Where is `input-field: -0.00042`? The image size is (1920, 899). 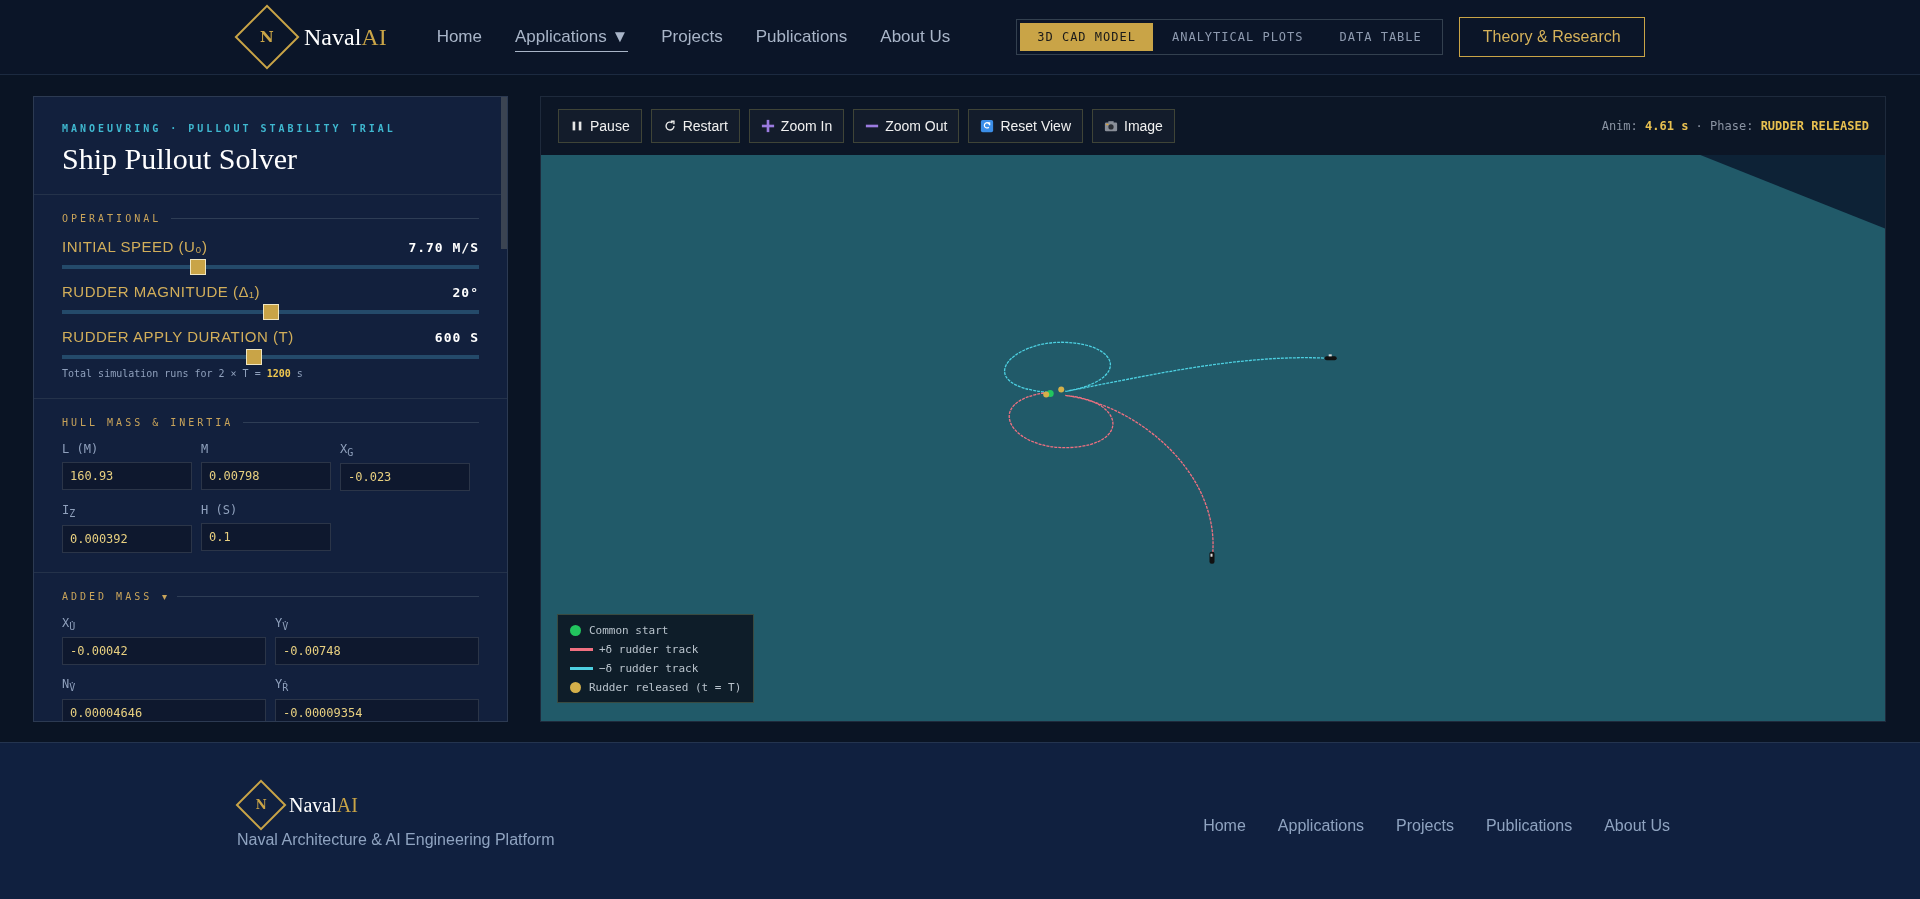 input-field: -0.00042 is located at coordinates (164, 651).